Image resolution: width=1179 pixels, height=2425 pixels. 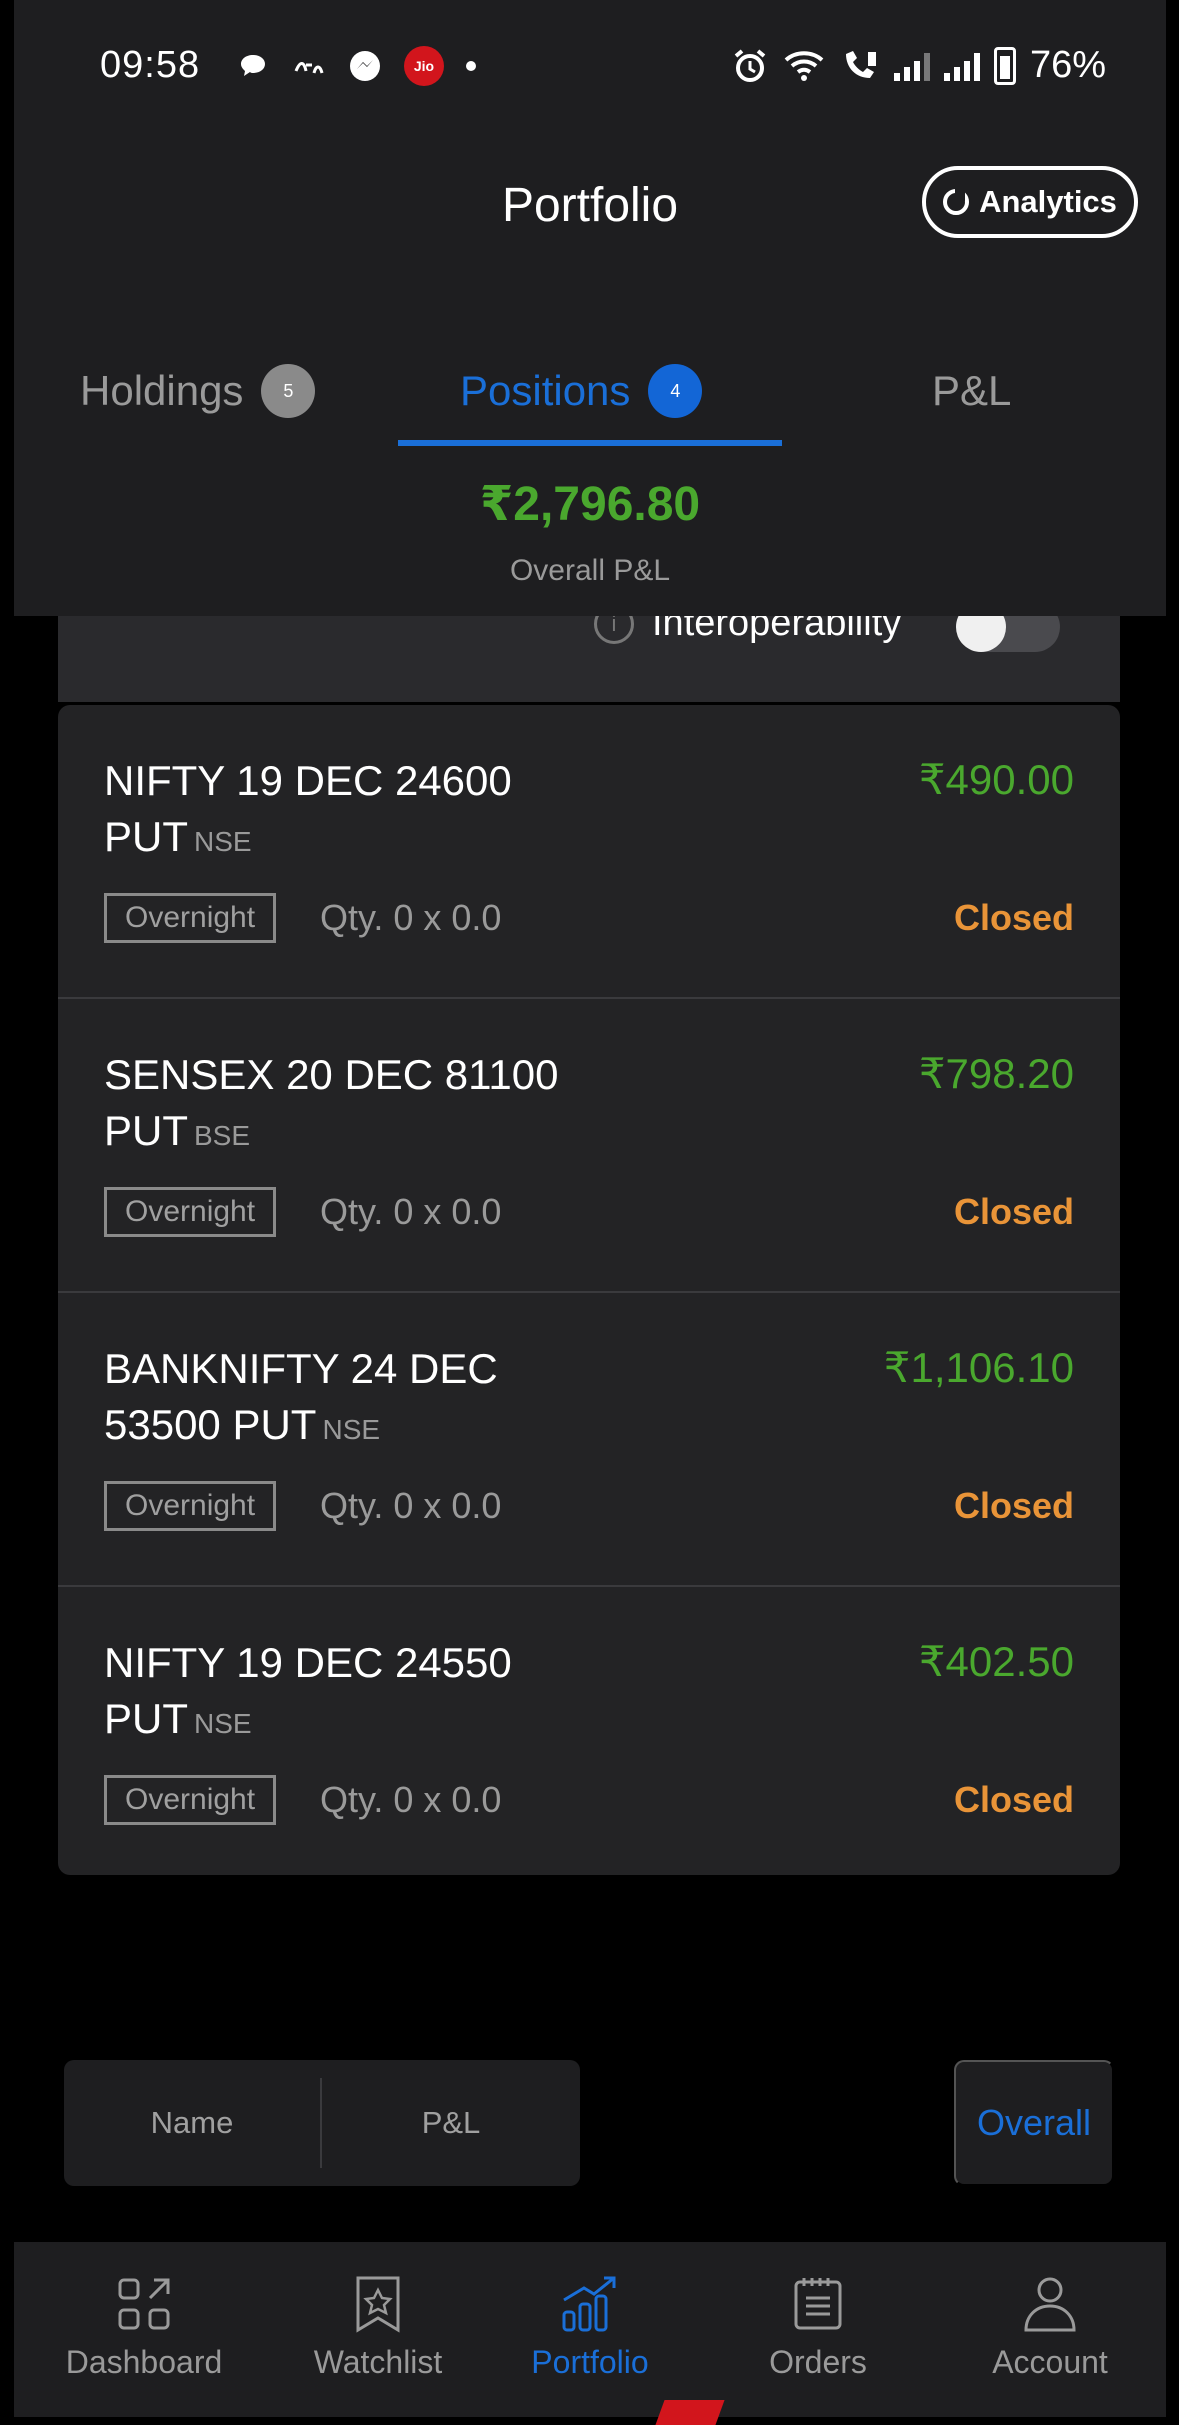 I want to click on dashboard-icon, so click(x=144, y=2304).